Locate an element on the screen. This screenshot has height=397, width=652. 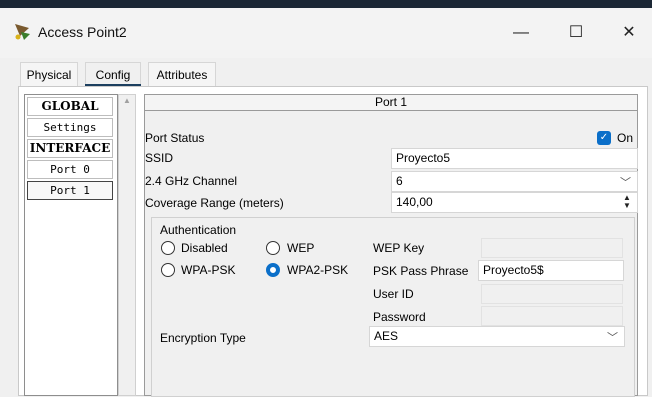
port-header: Port 1 is located at coordinates (391, 102).